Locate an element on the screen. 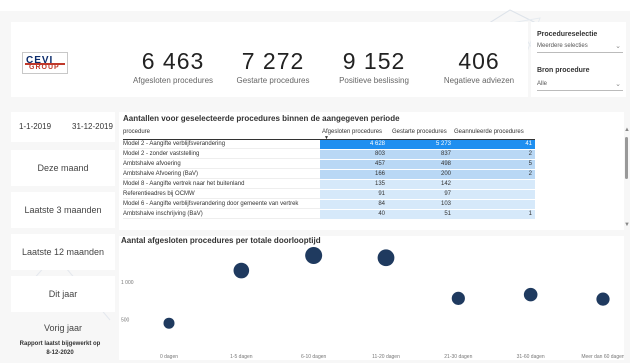  cell-gestart: 200 is located at coordinates (421, 174).